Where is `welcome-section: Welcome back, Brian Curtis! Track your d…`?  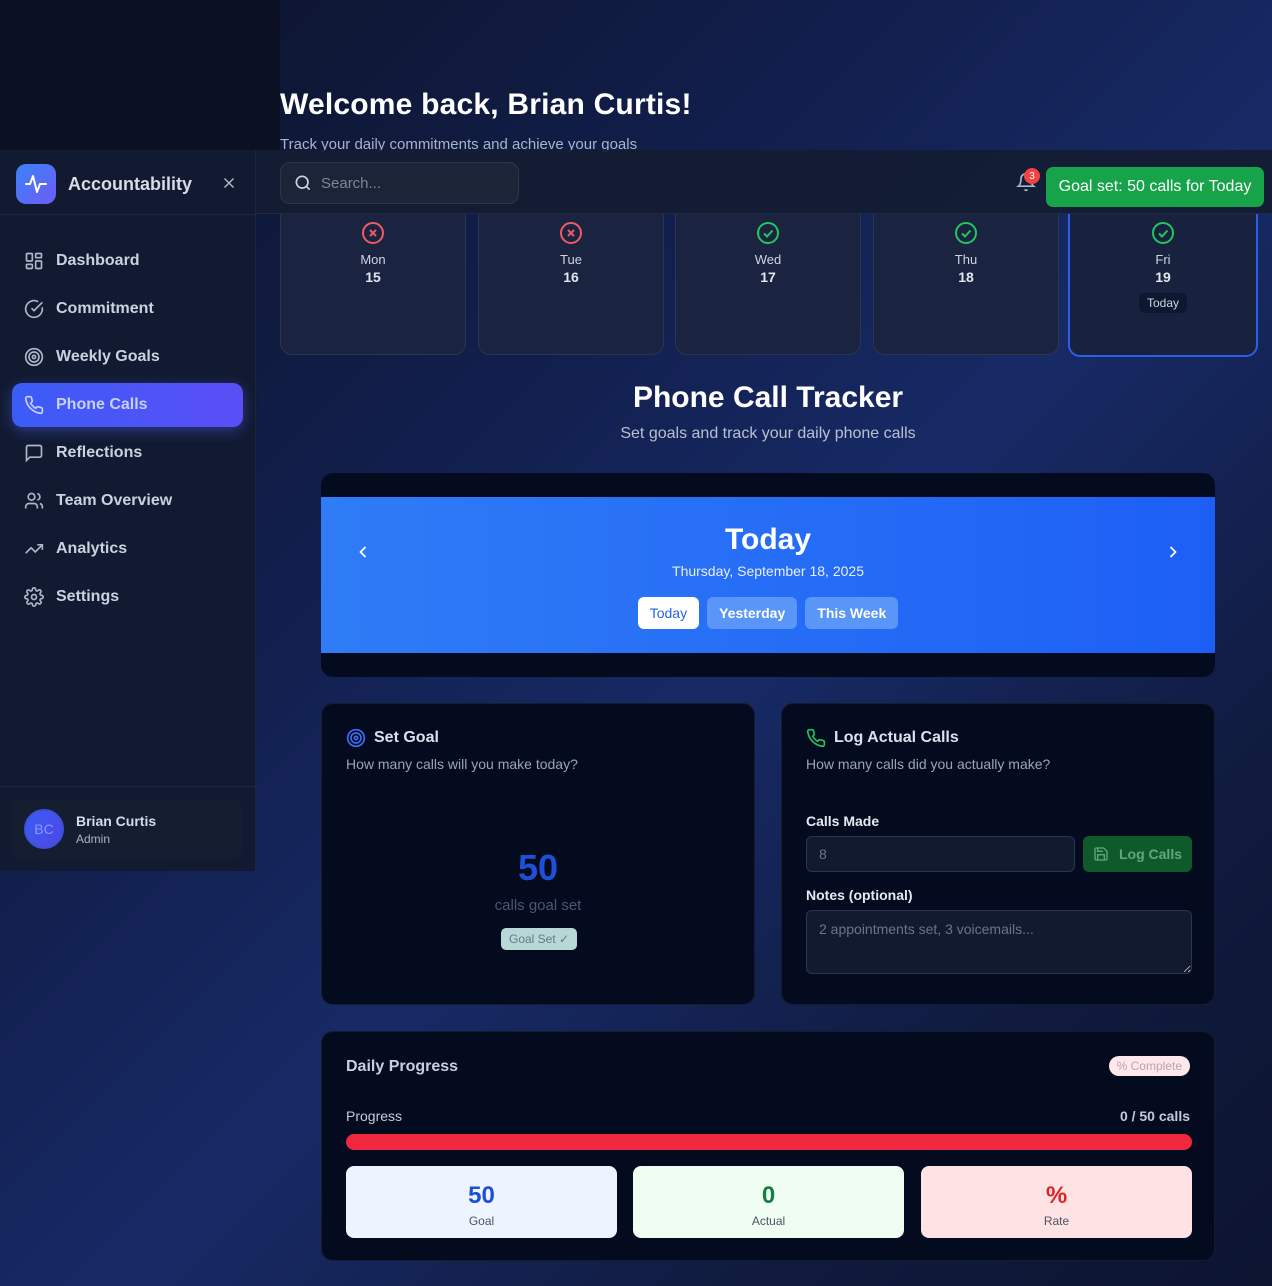 welcome-section: Welcome back, Brian Curtis! Track your d… is located at coordinates (486, 120).